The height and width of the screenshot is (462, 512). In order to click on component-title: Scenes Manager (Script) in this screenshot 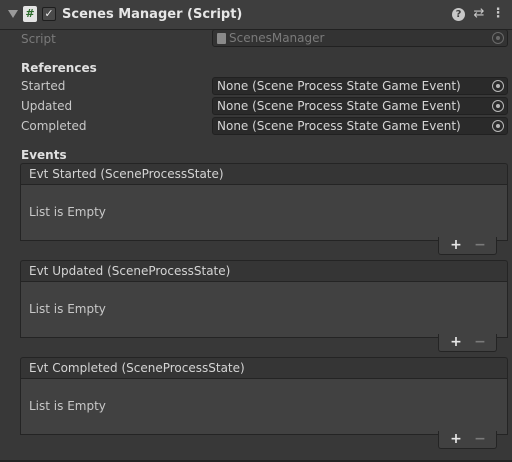, I will do `click(152, 14)`.